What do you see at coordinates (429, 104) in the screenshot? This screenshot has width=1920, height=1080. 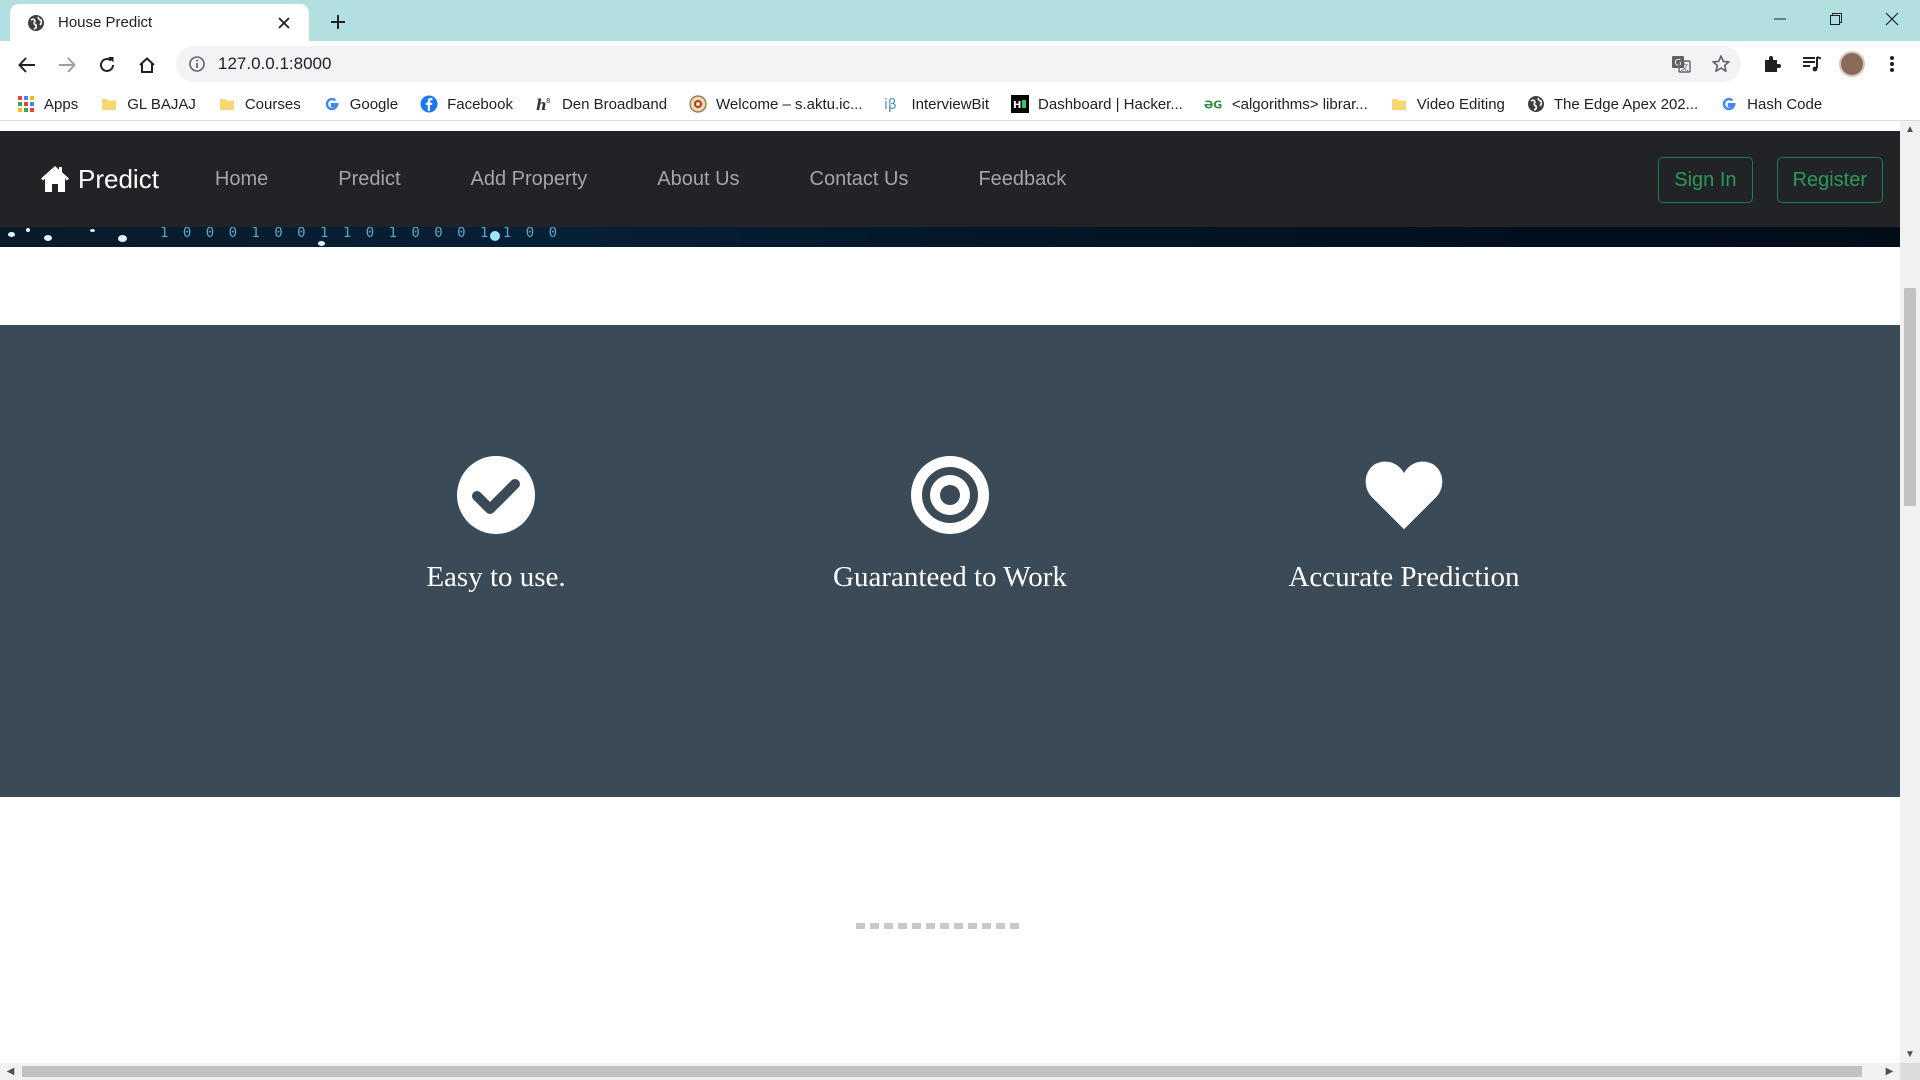 I see `facebook-icon` at bounding box center [429, 104].